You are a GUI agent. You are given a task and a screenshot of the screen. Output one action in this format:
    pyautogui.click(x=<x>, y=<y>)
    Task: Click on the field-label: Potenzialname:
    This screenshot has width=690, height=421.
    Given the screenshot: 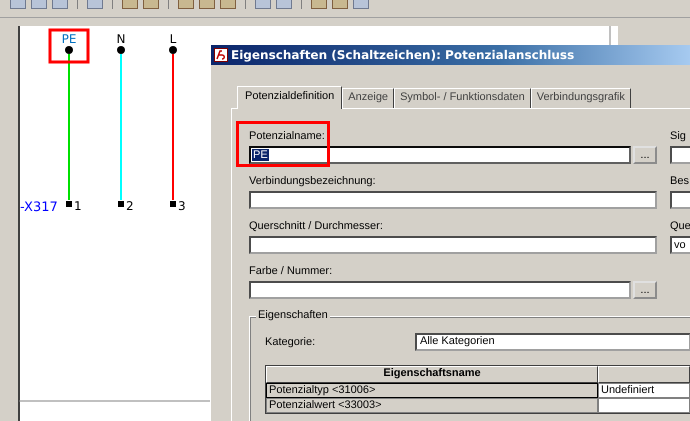 What is the action you would take?
    pyautogui.click(x=287, y=136)
    